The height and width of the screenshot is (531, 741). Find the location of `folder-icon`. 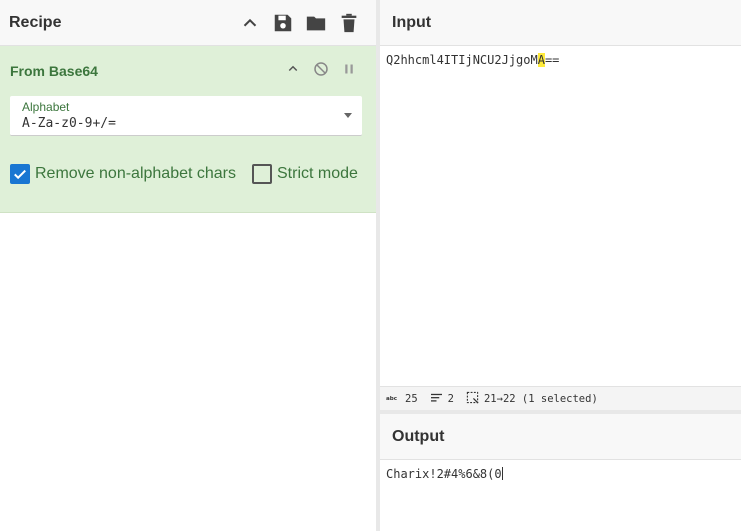

folder-icon is located at coordinates (316, 23).